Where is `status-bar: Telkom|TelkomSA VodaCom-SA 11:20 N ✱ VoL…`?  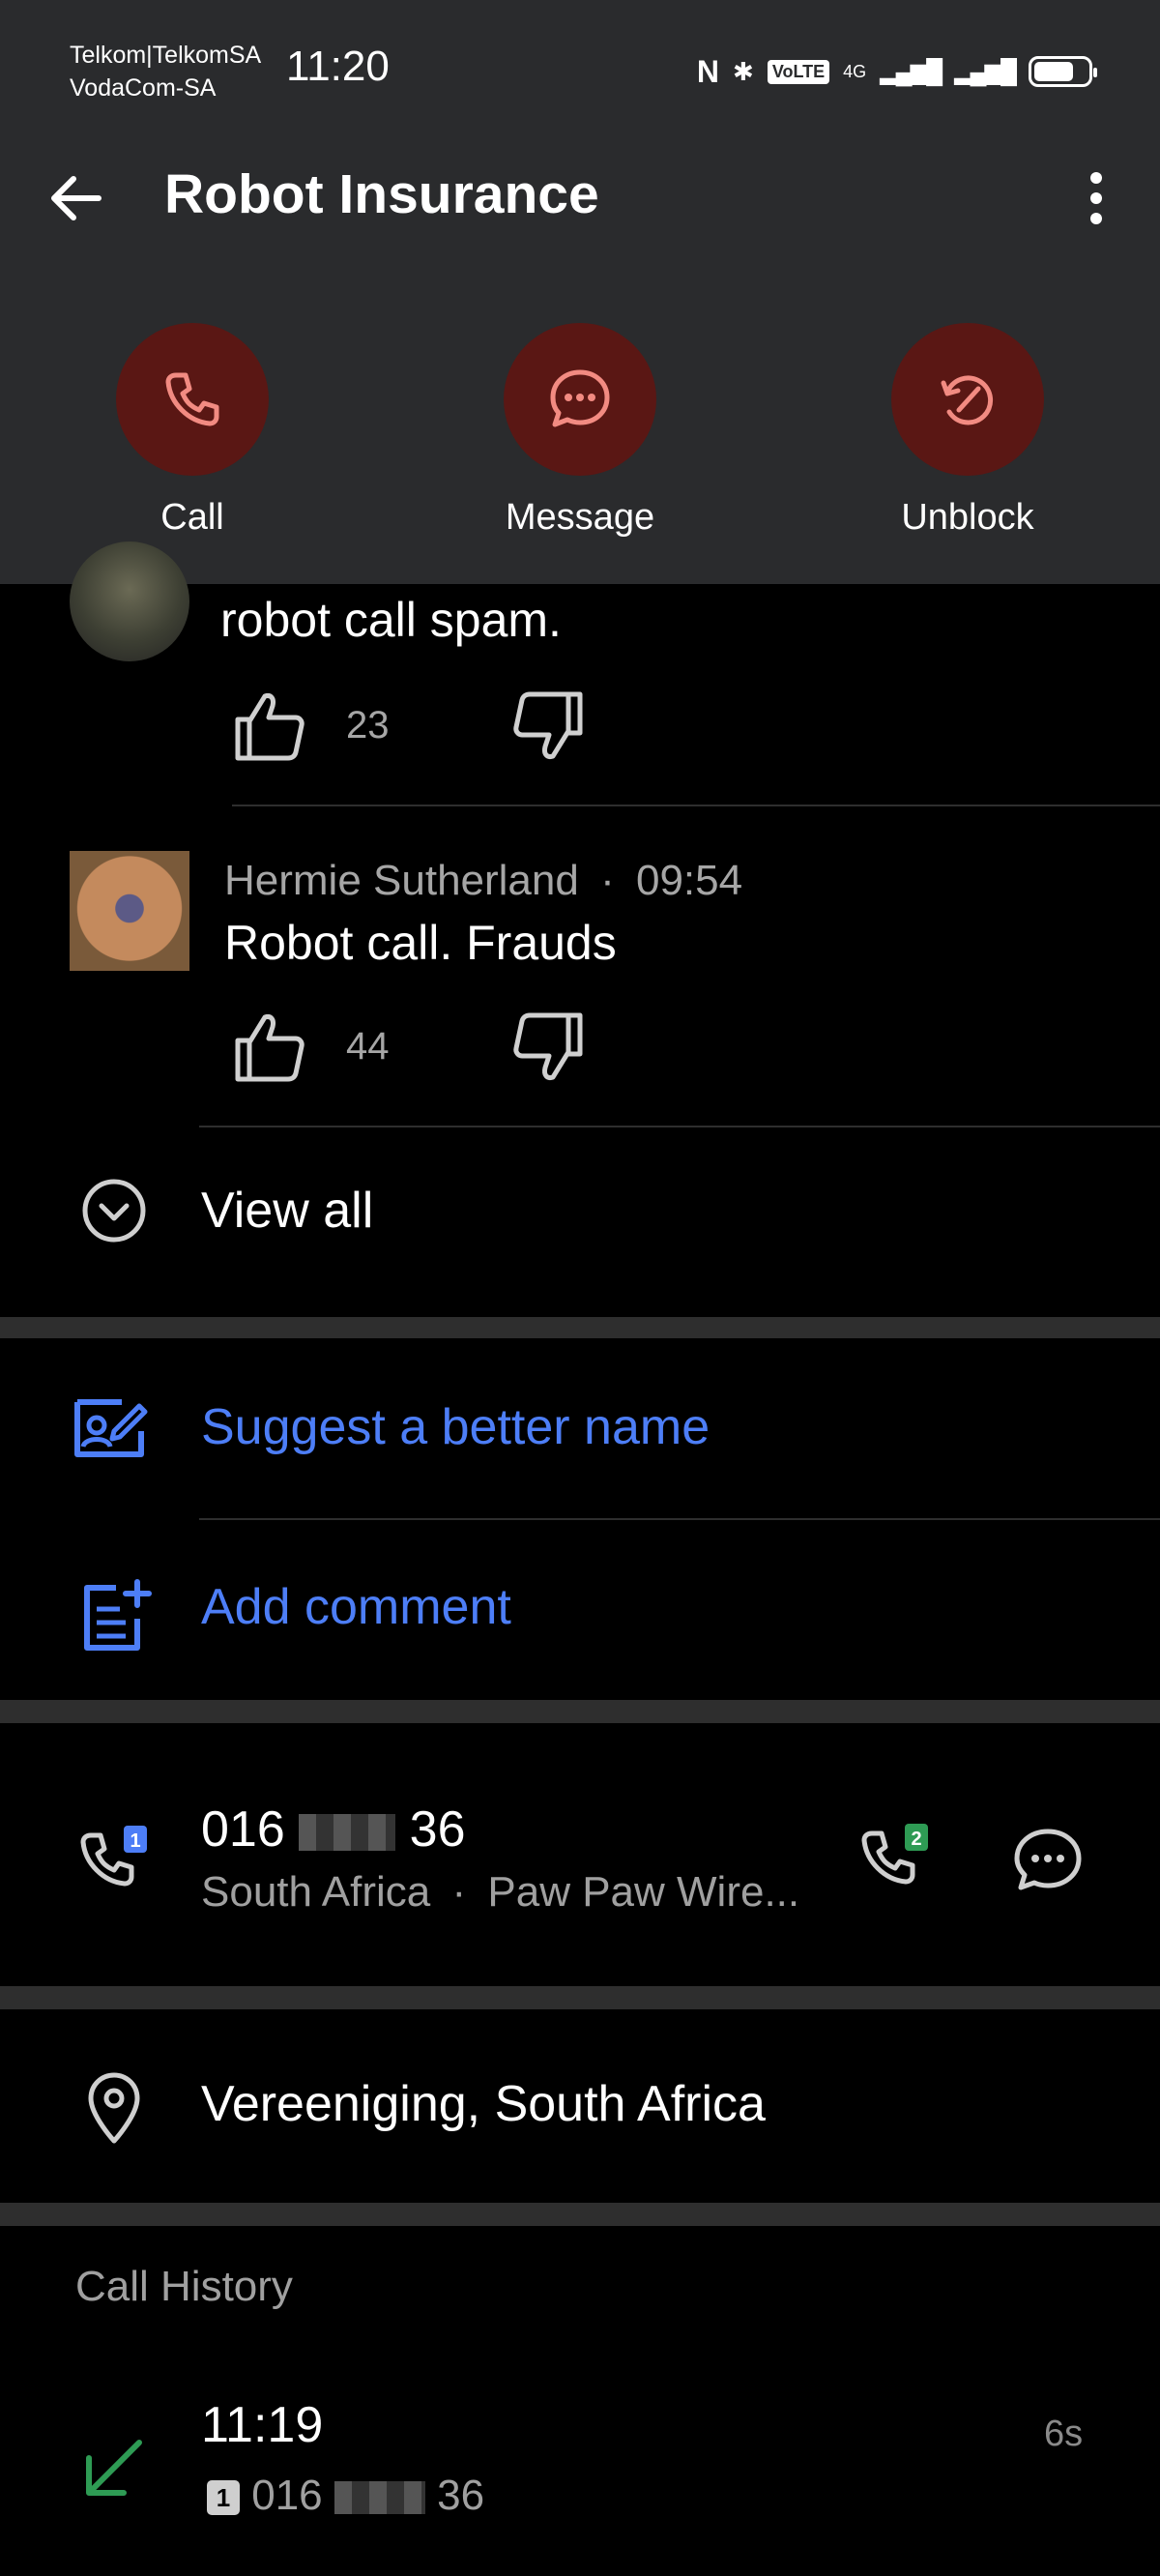 status-bar: Telkom|TelkomSA VodaCom-SA 11:20 N ✱ VoL… is located at coordinates (580, 72).